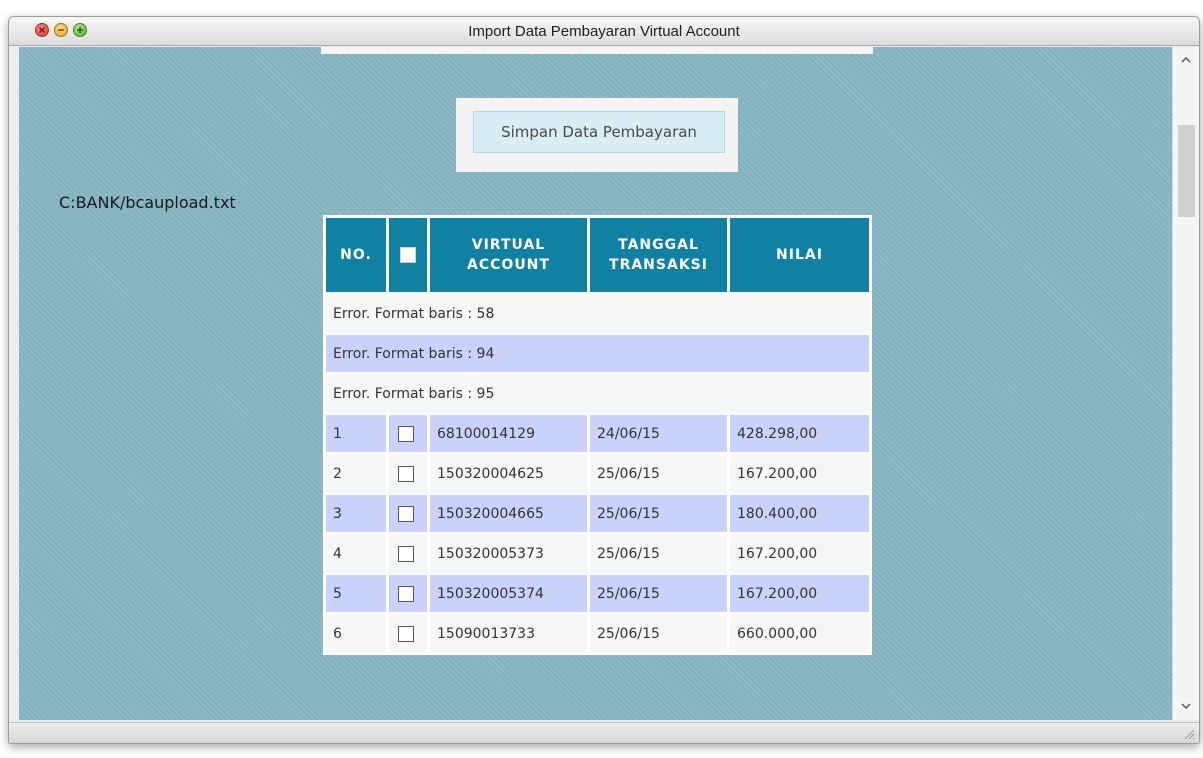 The width and height of the screenshot is (1203, 758). What do you see at coordinates (799, 633) in the screenshot?
I see `row-amount: 660.000,00` at bounding box center [799, 633].